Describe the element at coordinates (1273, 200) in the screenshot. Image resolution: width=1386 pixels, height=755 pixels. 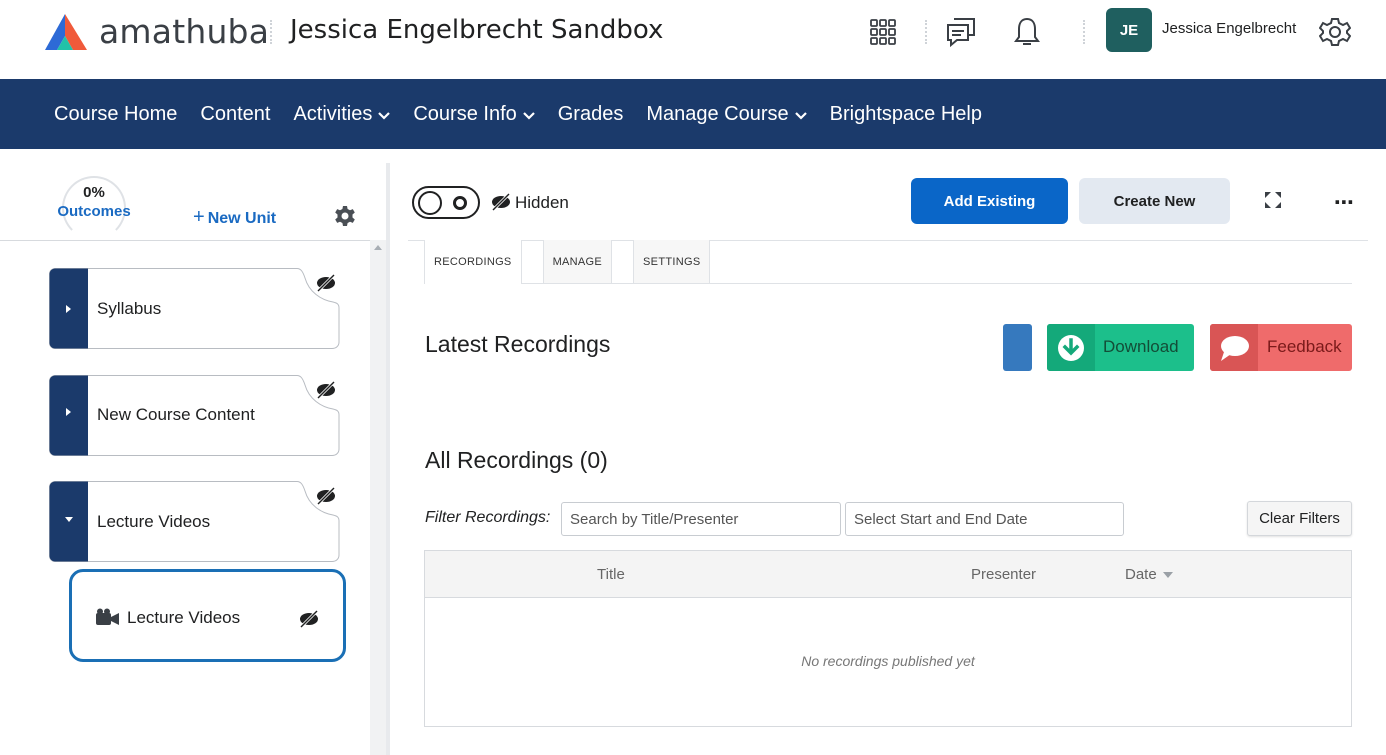
I see `fullscreen-expand-icon` at that location.